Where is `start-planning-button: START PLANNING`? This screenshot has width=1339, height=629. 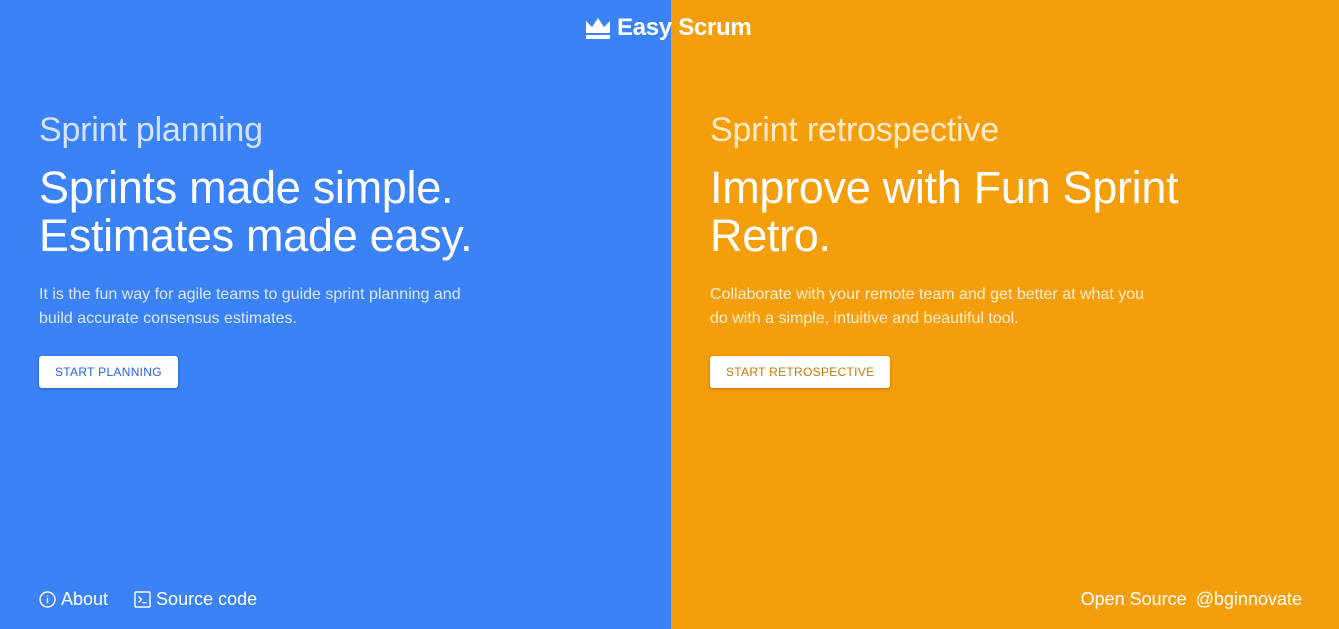 start-planning-button: START PLANNING is located at coordinates (108, 372).